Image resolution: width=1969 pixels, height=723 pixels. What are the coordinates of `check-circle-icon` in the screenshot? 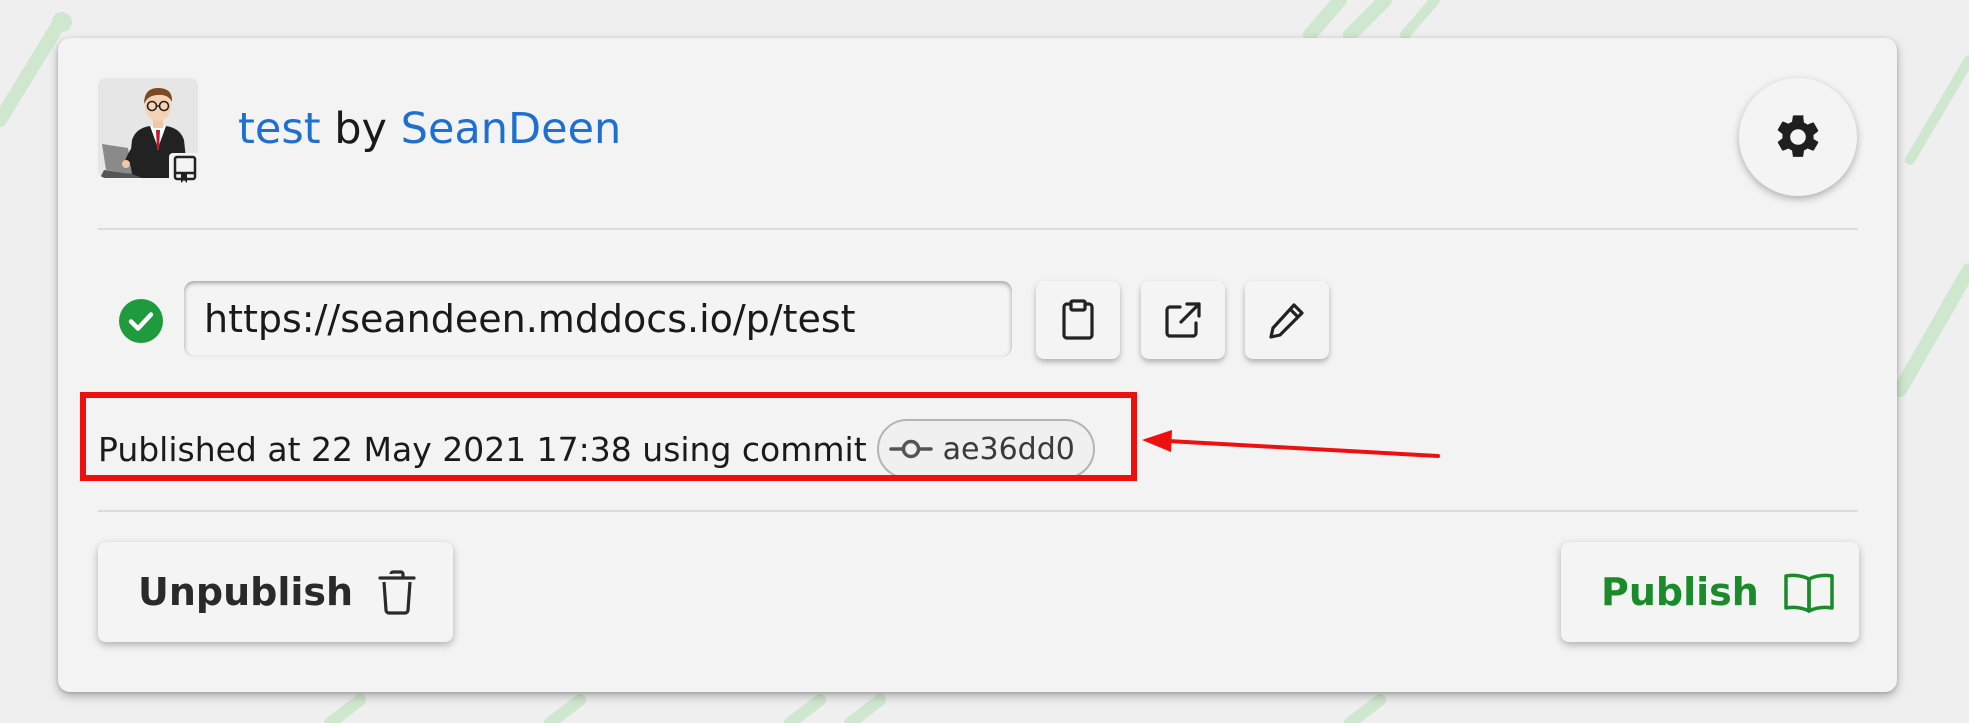 It's located at (141, 321).